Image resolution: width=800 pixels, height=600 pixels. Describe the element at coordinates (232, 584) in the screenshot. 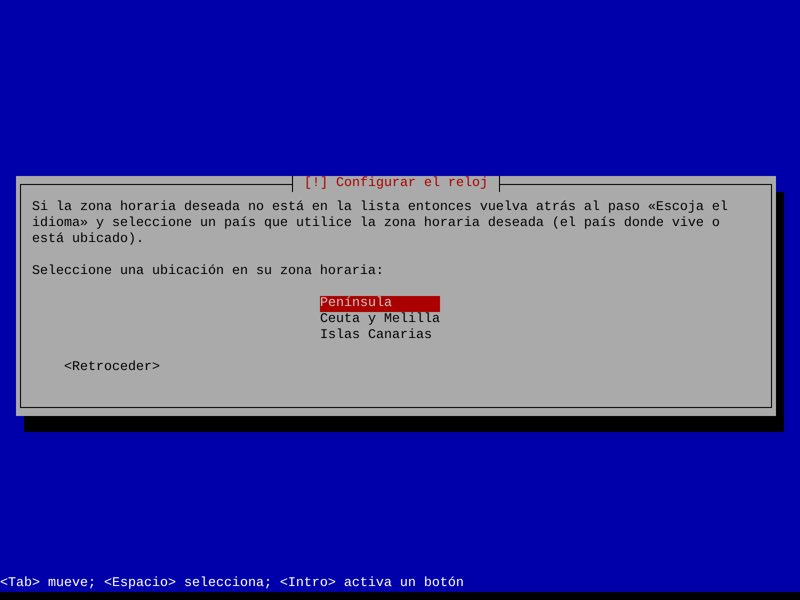

I see `help-line: <Tab> mueve; <Espacio> selecciona; <Intro> activa un botón` at that location.